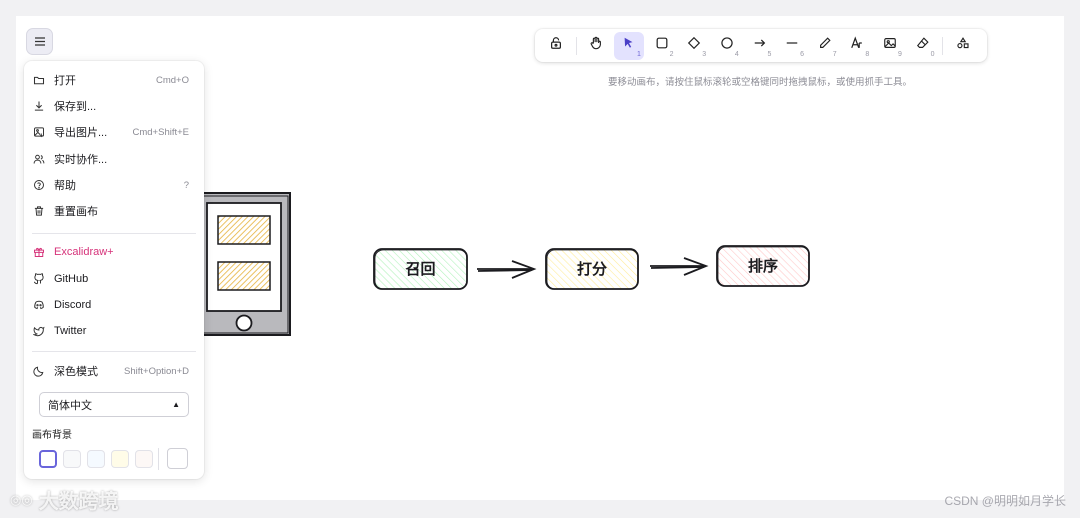 This screenshot has height=518, width=1080. Describe the element at coordinates (39, 132) in the screenshot. I see `export-image-icon` at that location.